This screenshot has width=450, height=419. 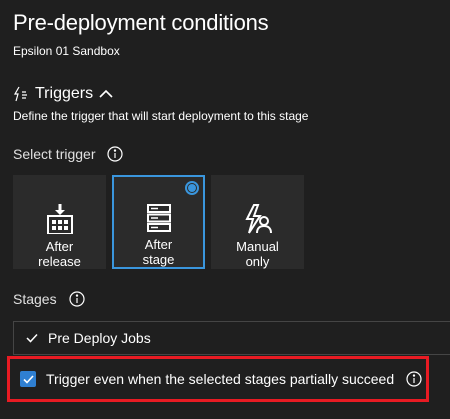 I want to click on stages-label-row: Stages, so click(x=49, y=299).